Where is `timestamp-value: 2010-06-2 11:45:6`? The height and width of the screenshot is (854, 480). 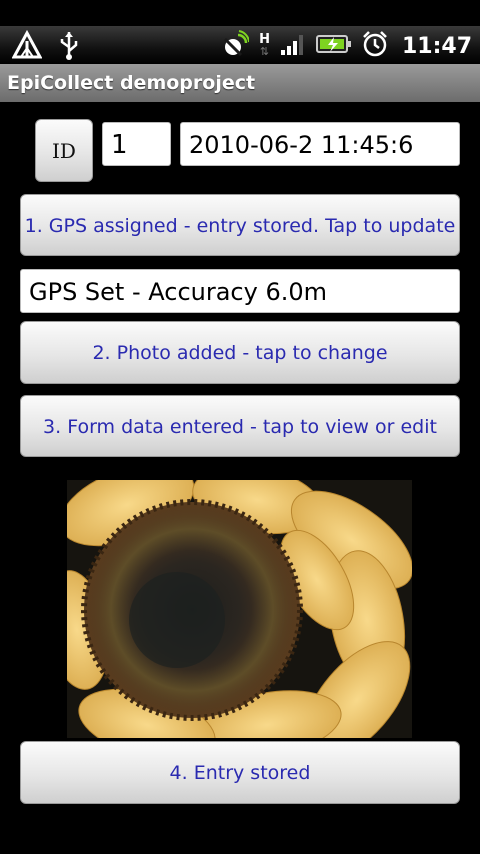
timestamp-value: 2010-06-2 11:45:6 is located at coordinates (301, 145).